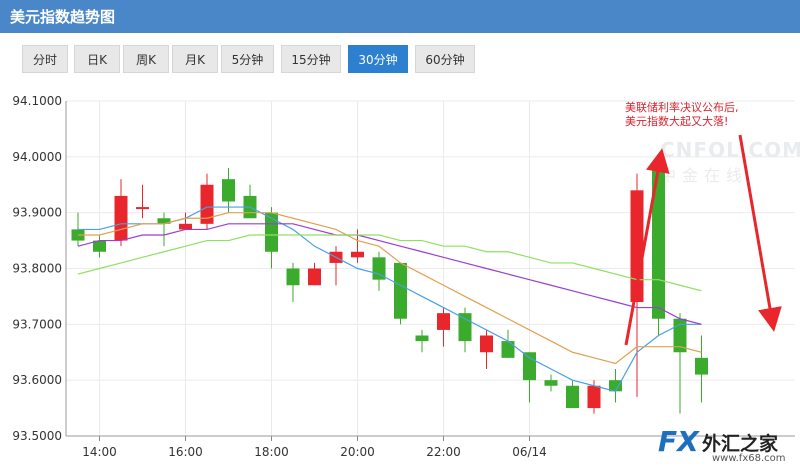 This screenshot has height=471, width=800. What do you see at coordinates (529, 452) in the screenshot?
I see `x-tick-label: 06/14` at bounding box center [529, 452].